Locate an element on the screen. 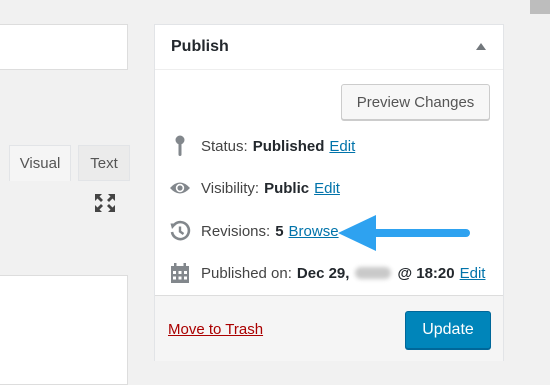  published-date: Dec 29, is located at coordinates (323, 273).